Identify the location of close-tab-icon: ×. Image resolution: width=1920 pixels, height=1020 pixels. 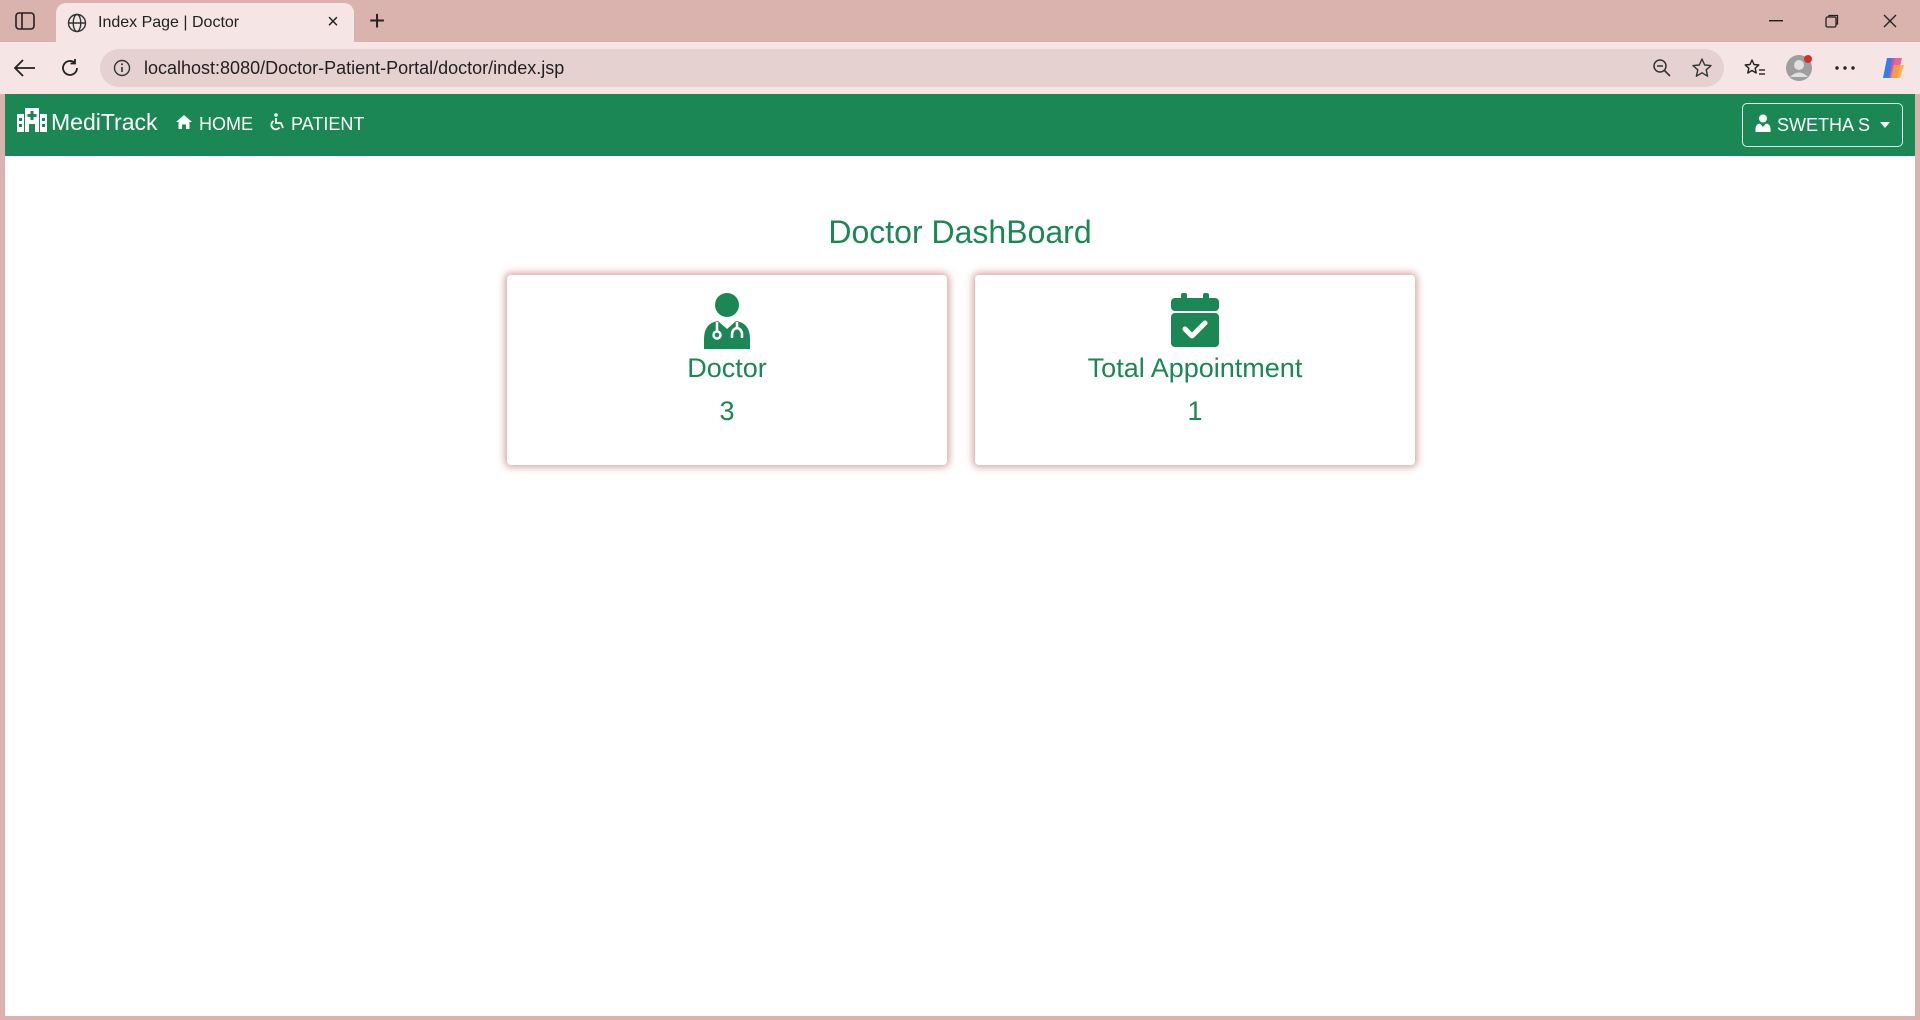
(333, 22).